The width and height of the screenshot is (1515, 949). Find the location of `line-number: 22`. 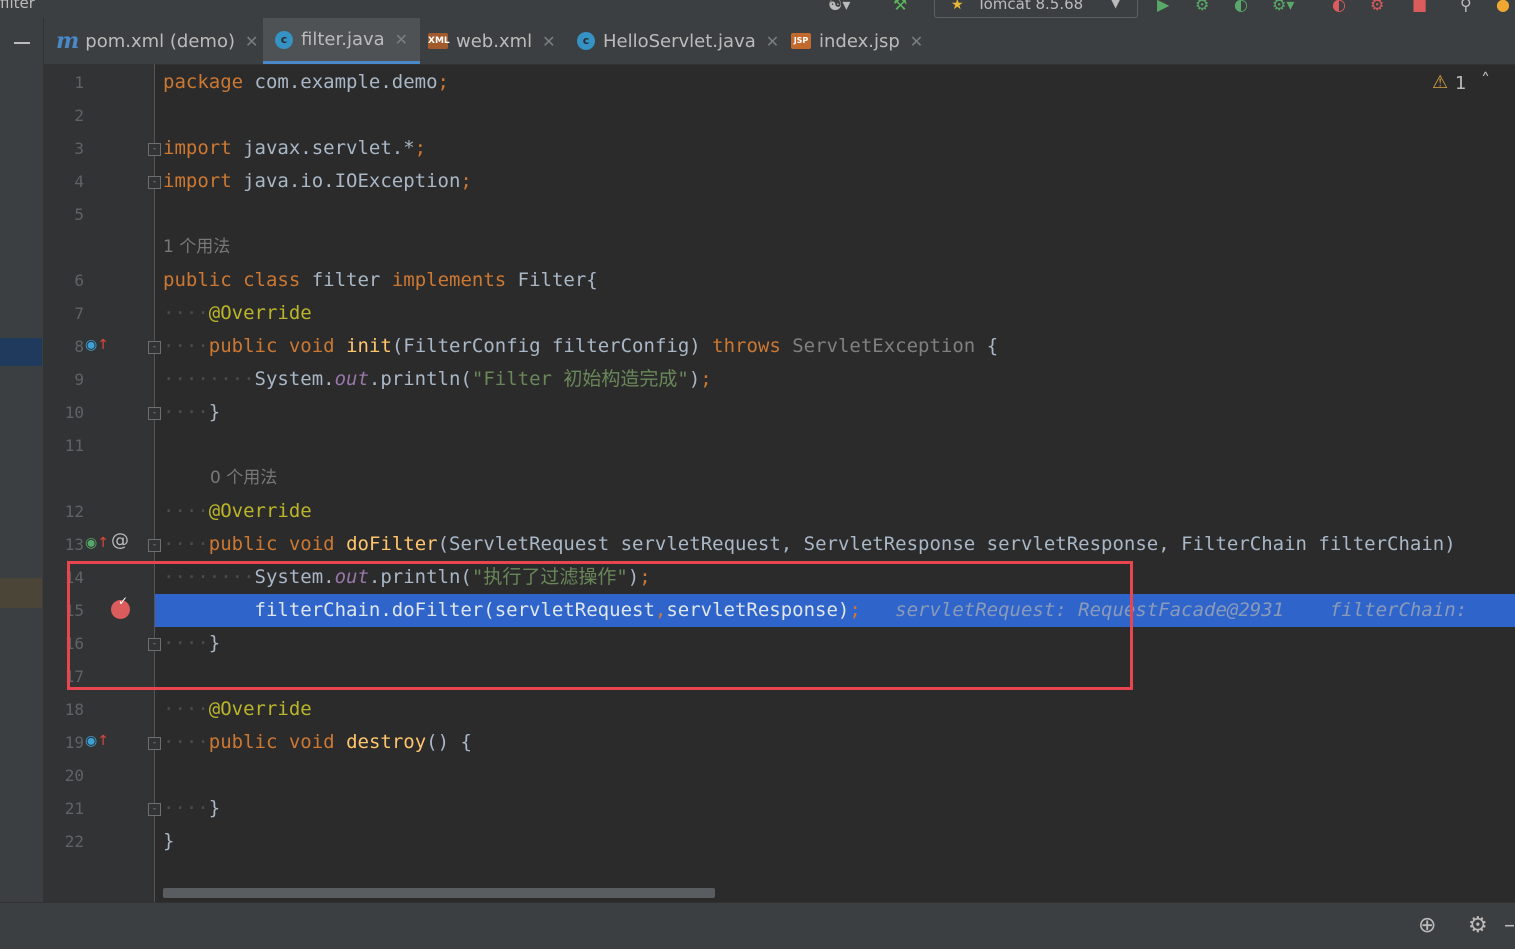

line-number: 22 is located at coordinates (74, 841).